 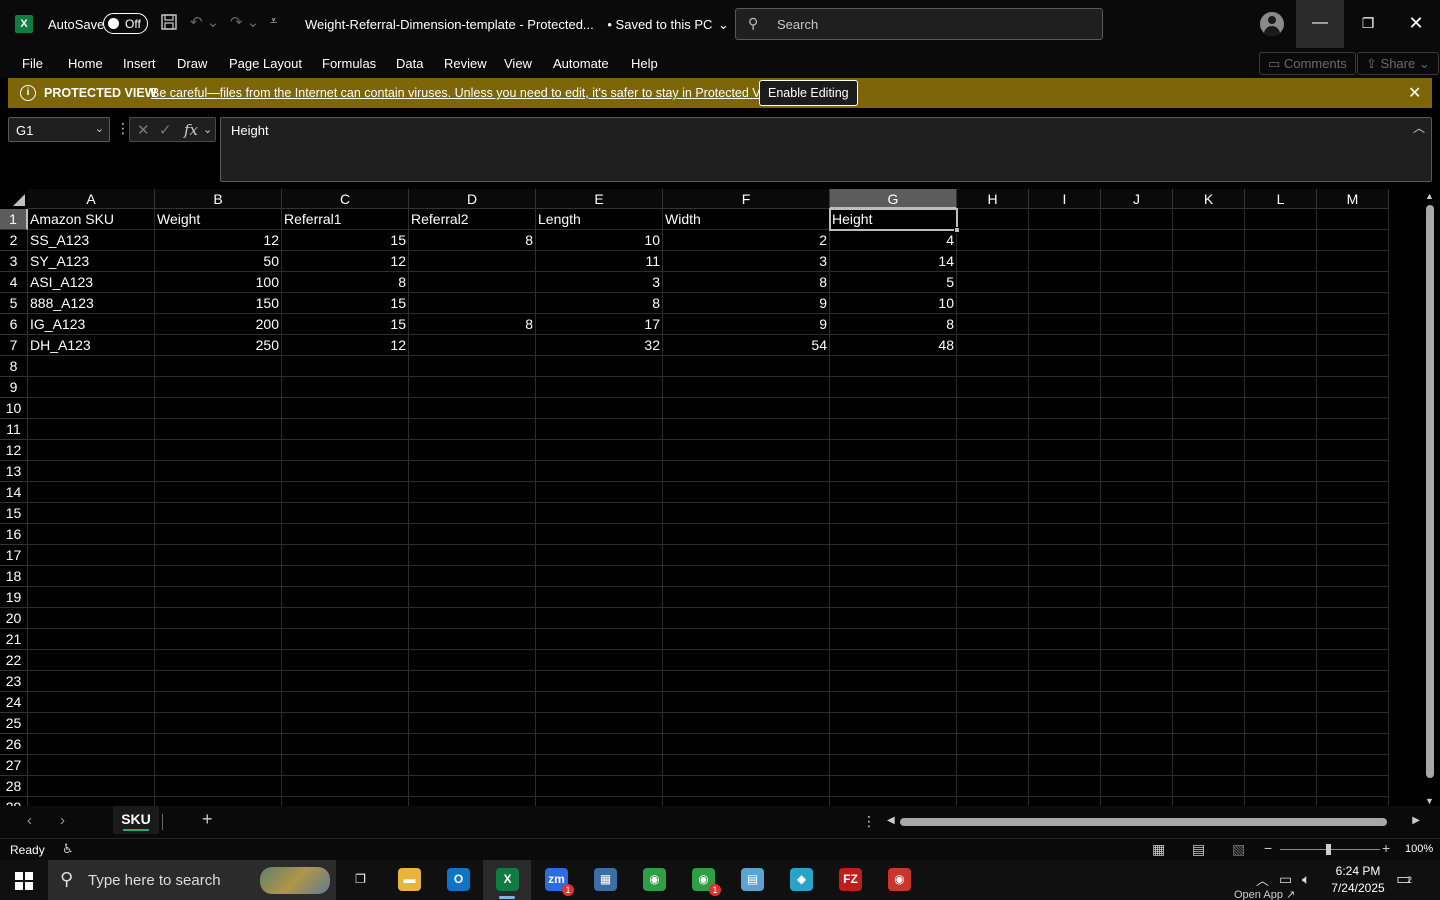 I want to click on accessibility-icon: ♿, so click(x=68, y=849).